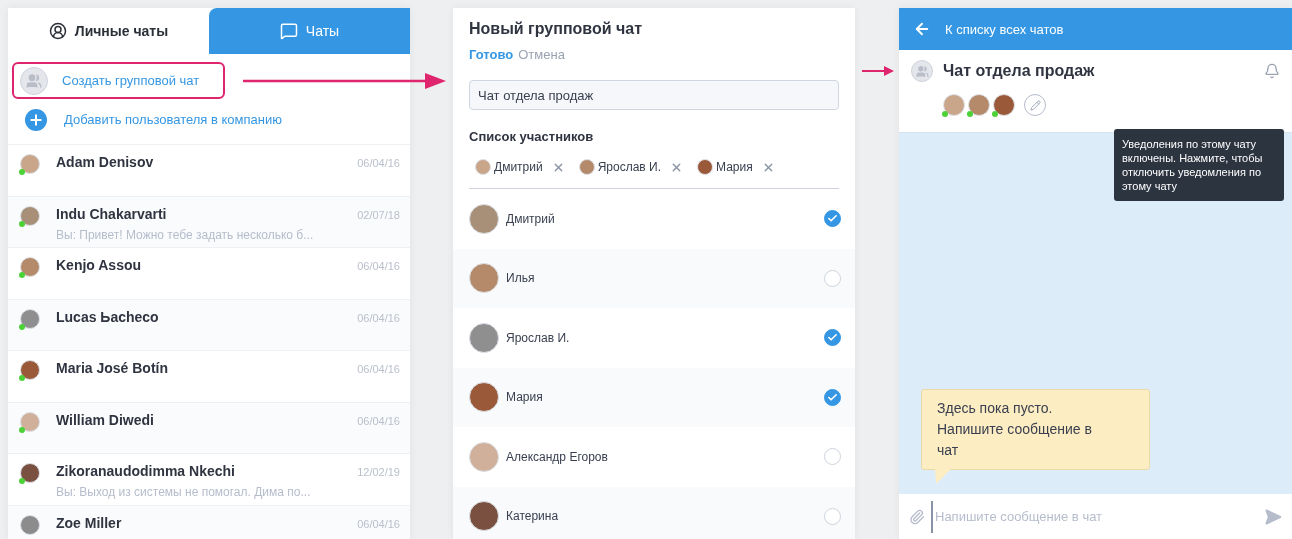 The height and width of the screenshot is (539, 1292). I want to click on bell-icon, so click(1272, 71).